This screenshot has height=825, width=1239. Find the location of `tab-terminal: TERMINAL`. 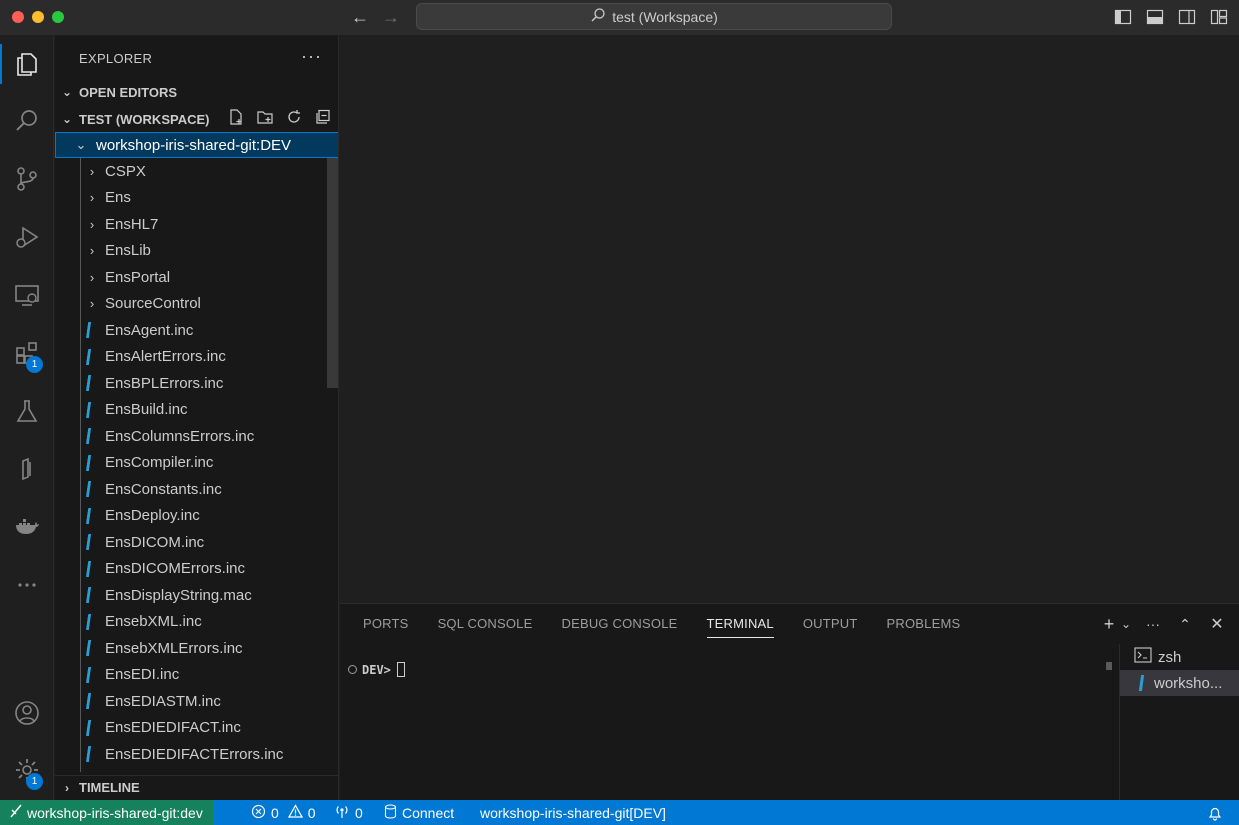

tab-terminal: TERMINAL is located at coordinates (740, 627).